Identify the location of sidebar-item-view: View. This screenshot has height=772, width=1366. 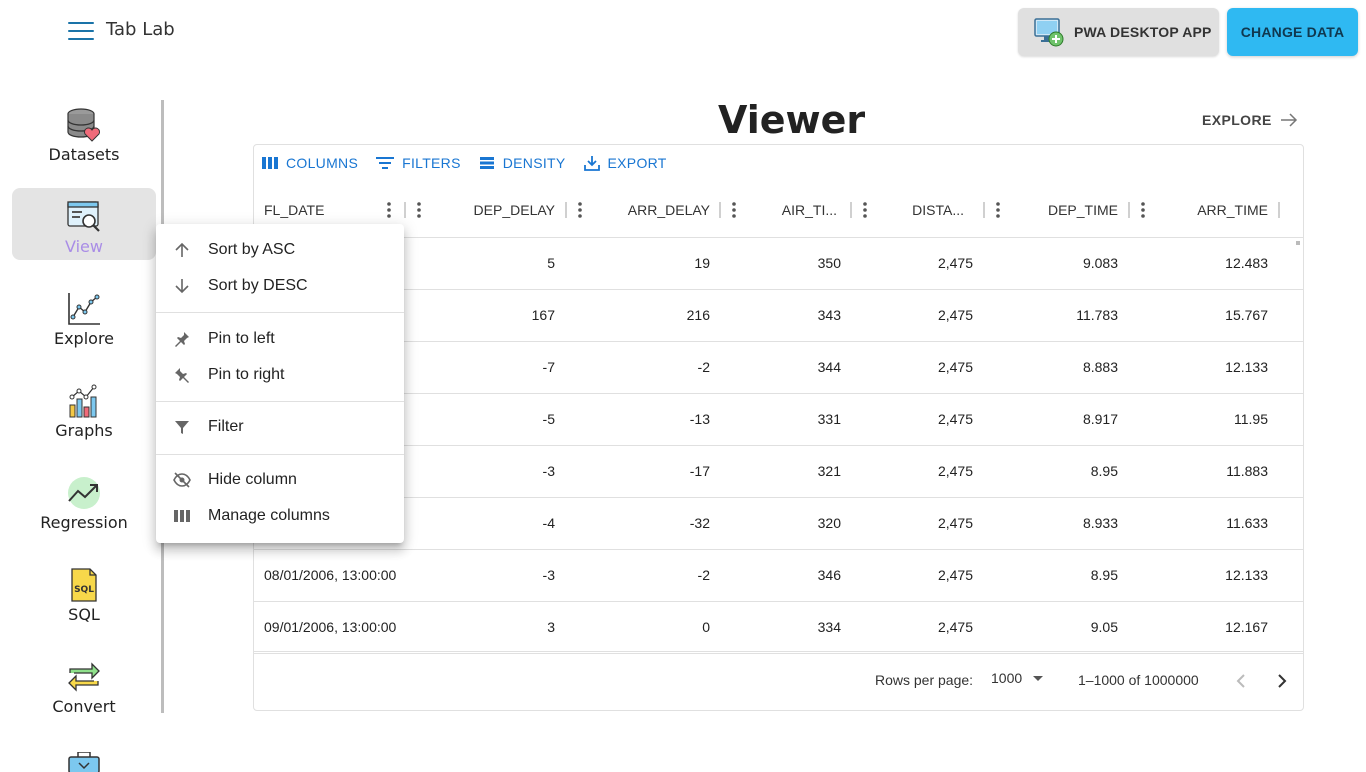
(84, 224).